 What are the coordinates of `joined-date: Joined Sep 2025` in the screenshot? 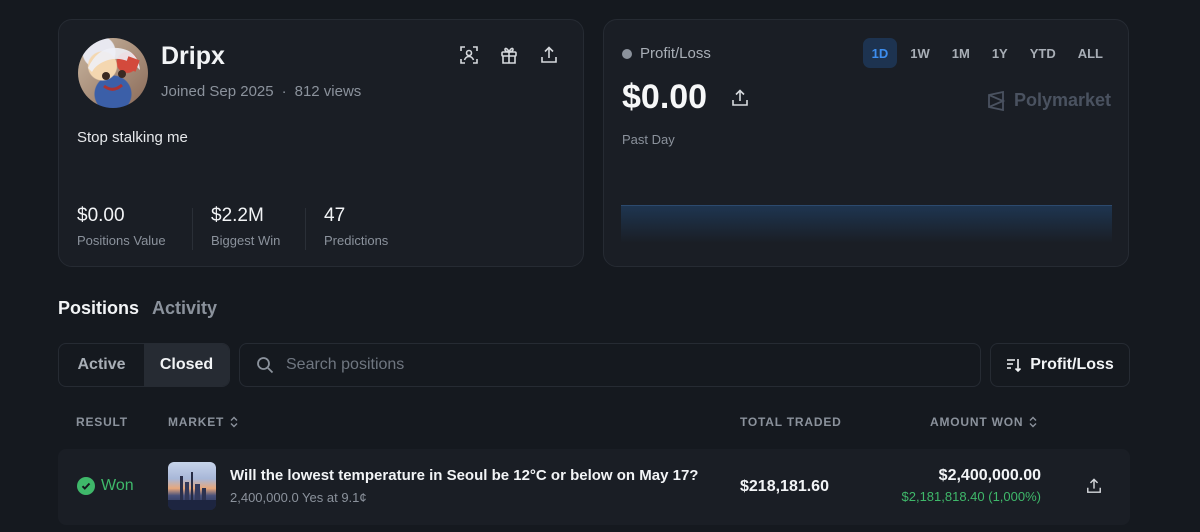 It's located at (217, 91).